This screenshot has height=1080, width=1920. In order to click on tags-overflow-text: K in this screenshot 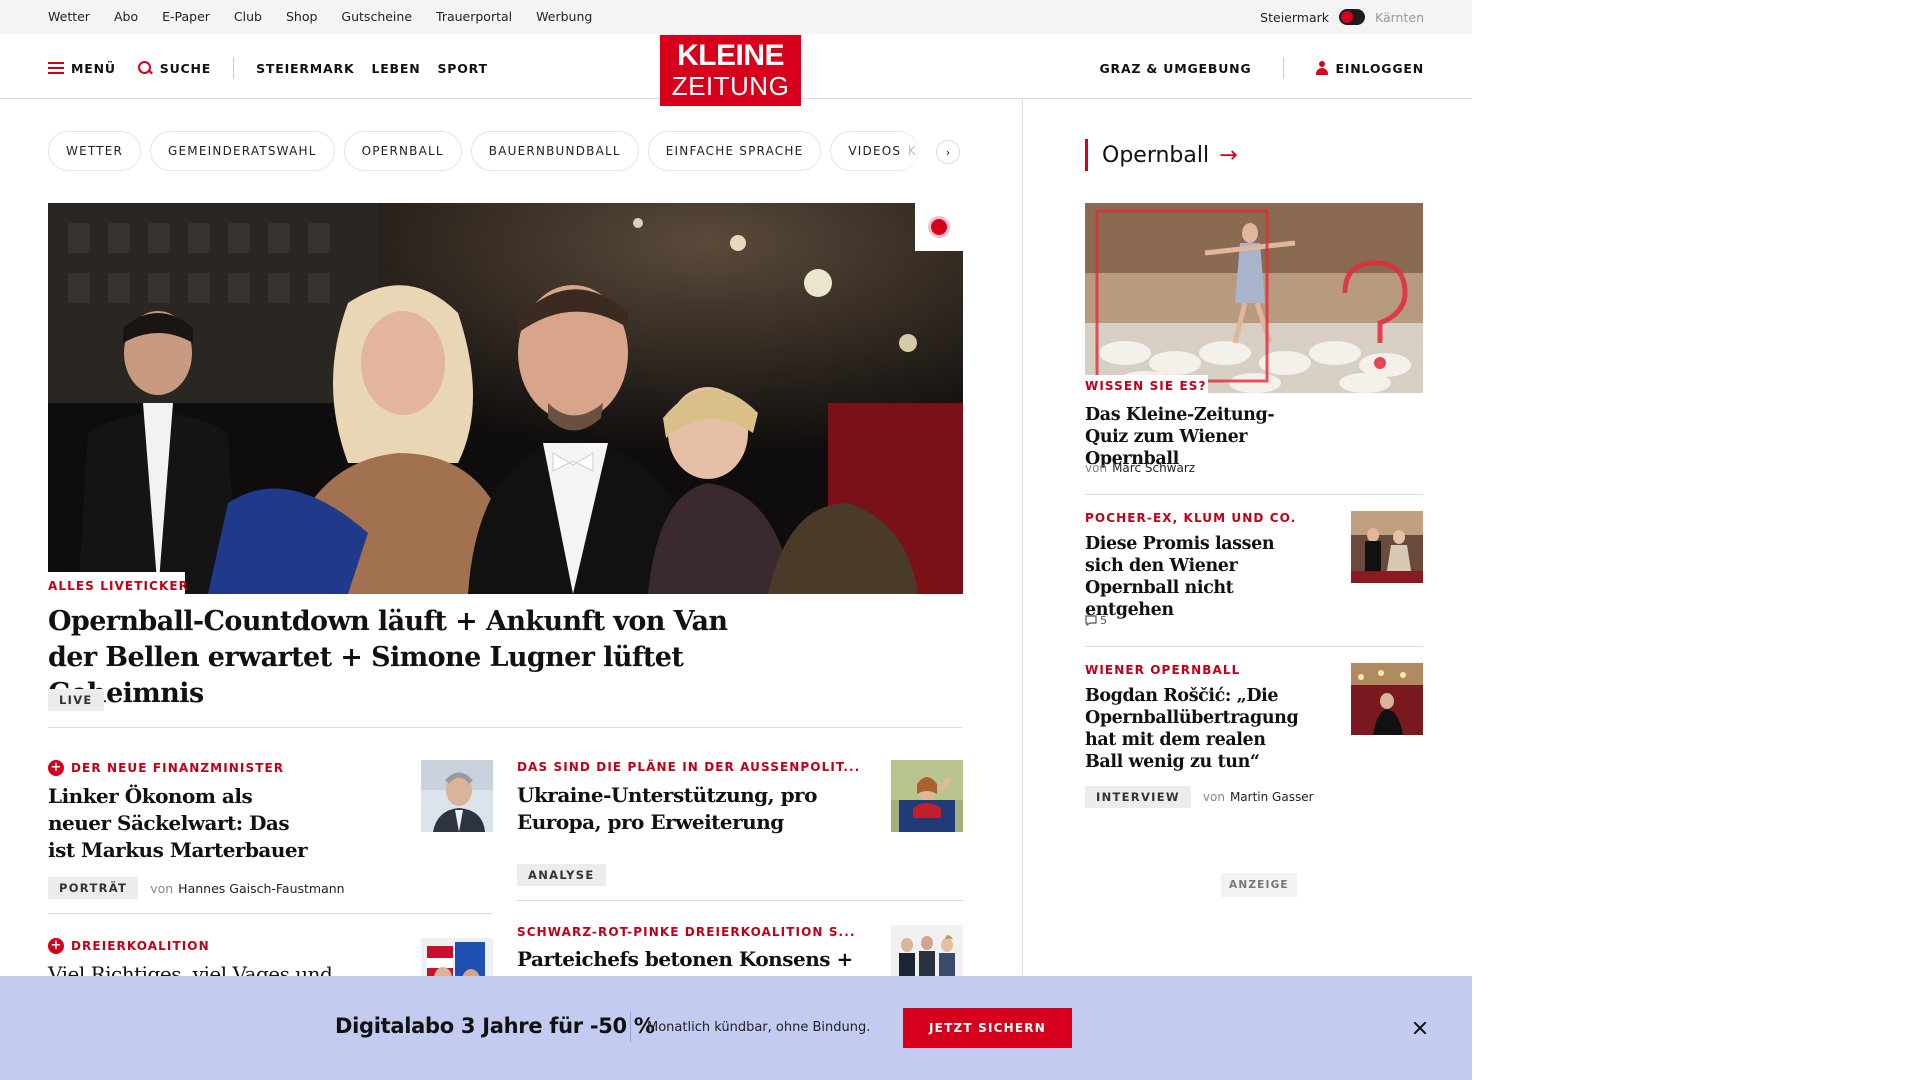, I will do `click(912, 151)`.